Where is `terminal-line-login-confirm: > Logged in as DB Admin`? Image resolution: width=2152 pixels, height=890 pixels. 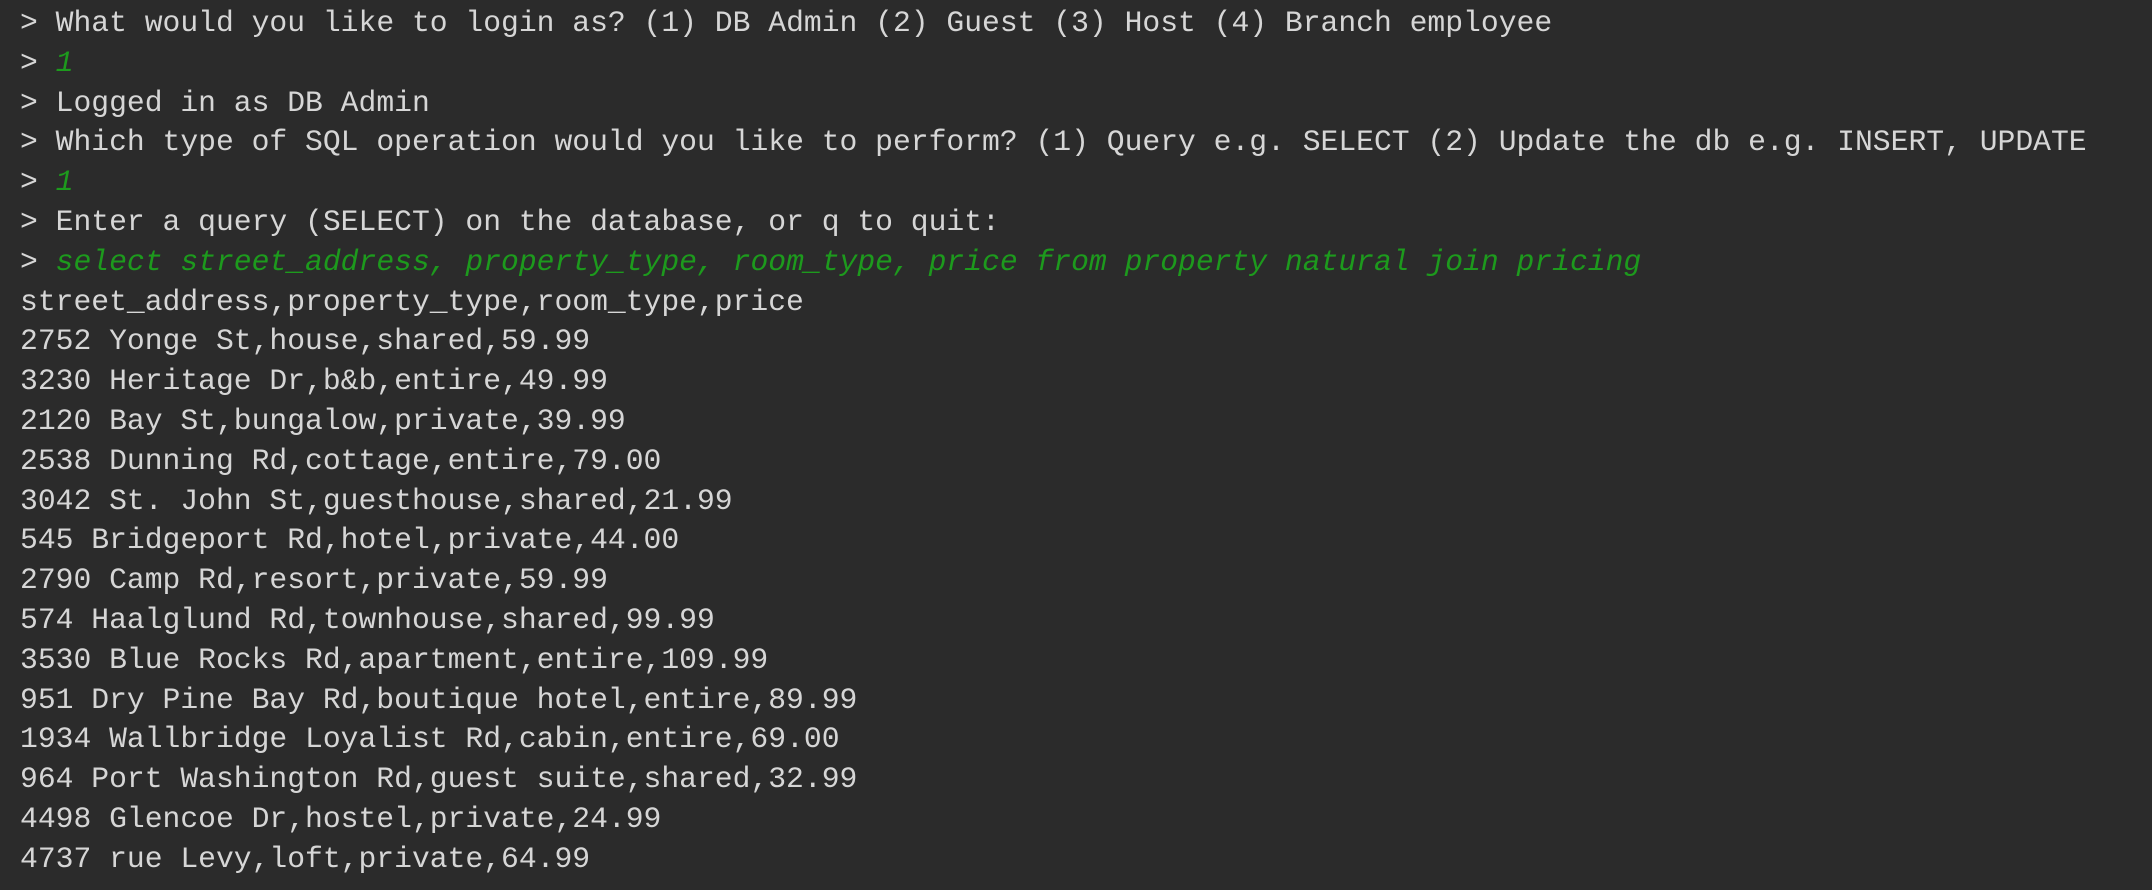
terminal-line-login-confirm: > Logged in as DB Admin is located at coordinates (1076, 104).